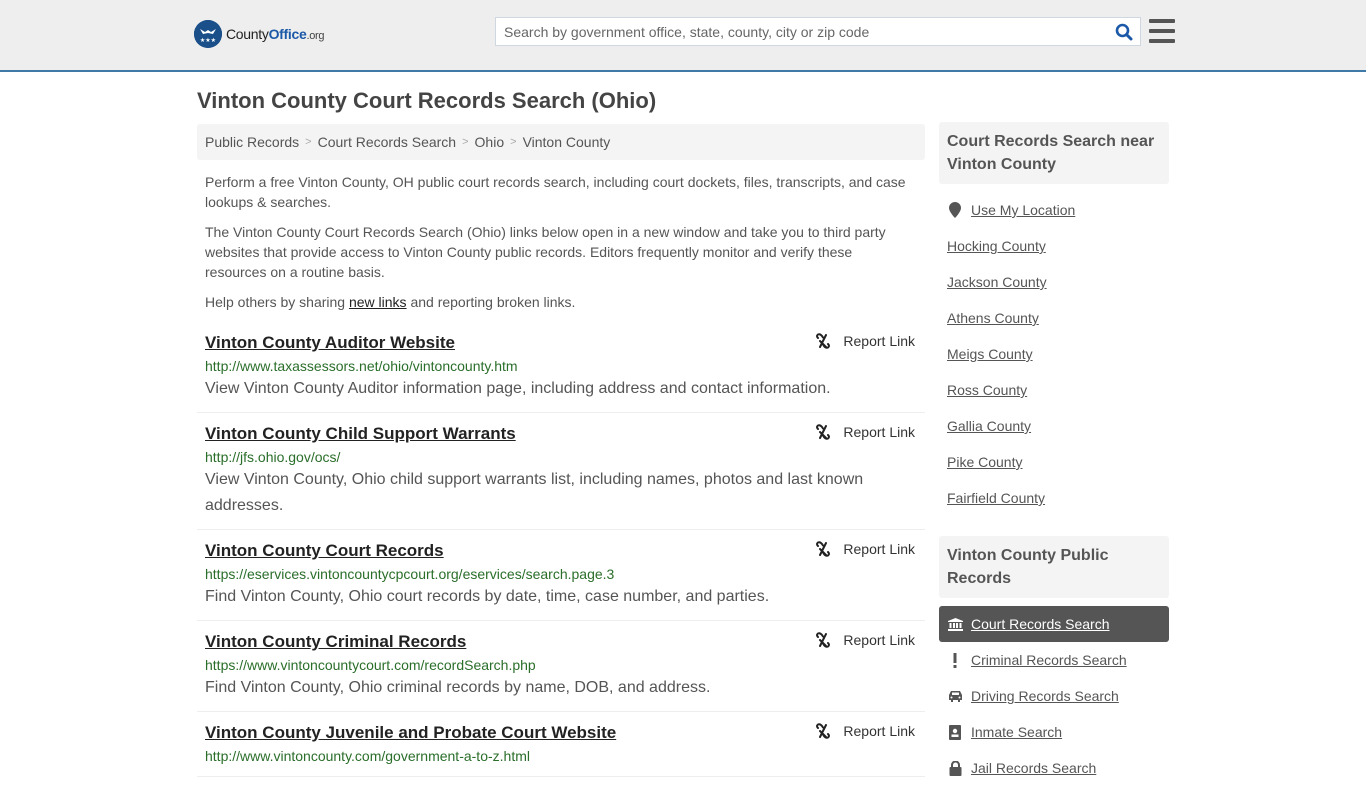 The image size is (1366, 786). I want to click on nearby-county-link: Jackson County, so click(1054, 282).